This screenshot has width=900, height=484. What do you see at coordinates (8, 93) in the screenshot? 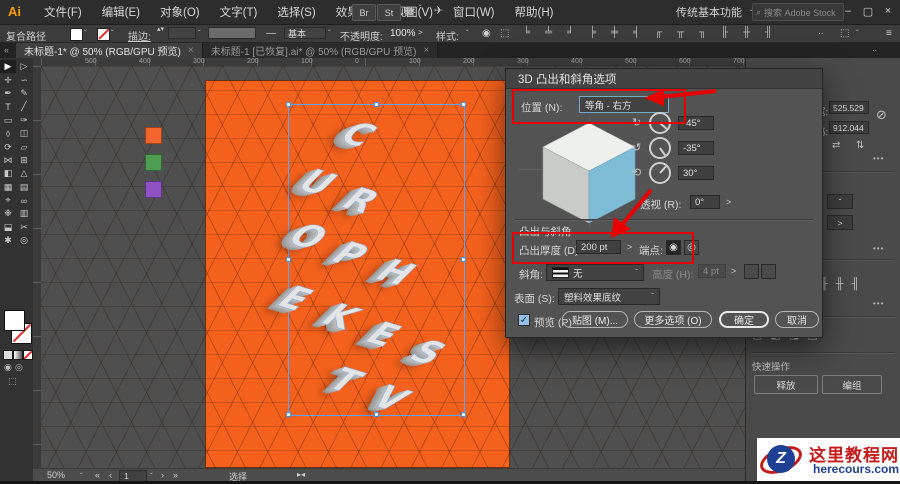
I see `pen-tool: ✒` at bounding box center [8, 93].